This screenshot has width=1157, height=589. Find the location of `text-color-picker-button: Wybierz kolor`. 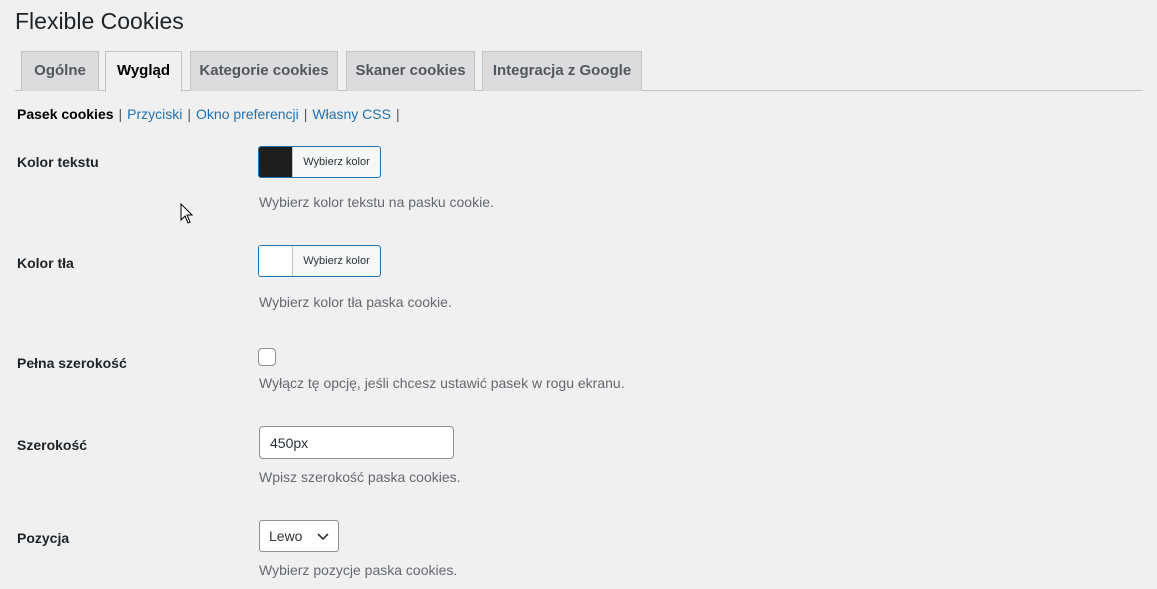

text-color-picker-button: Wybierz kolor is located at coordinates (319, 162).